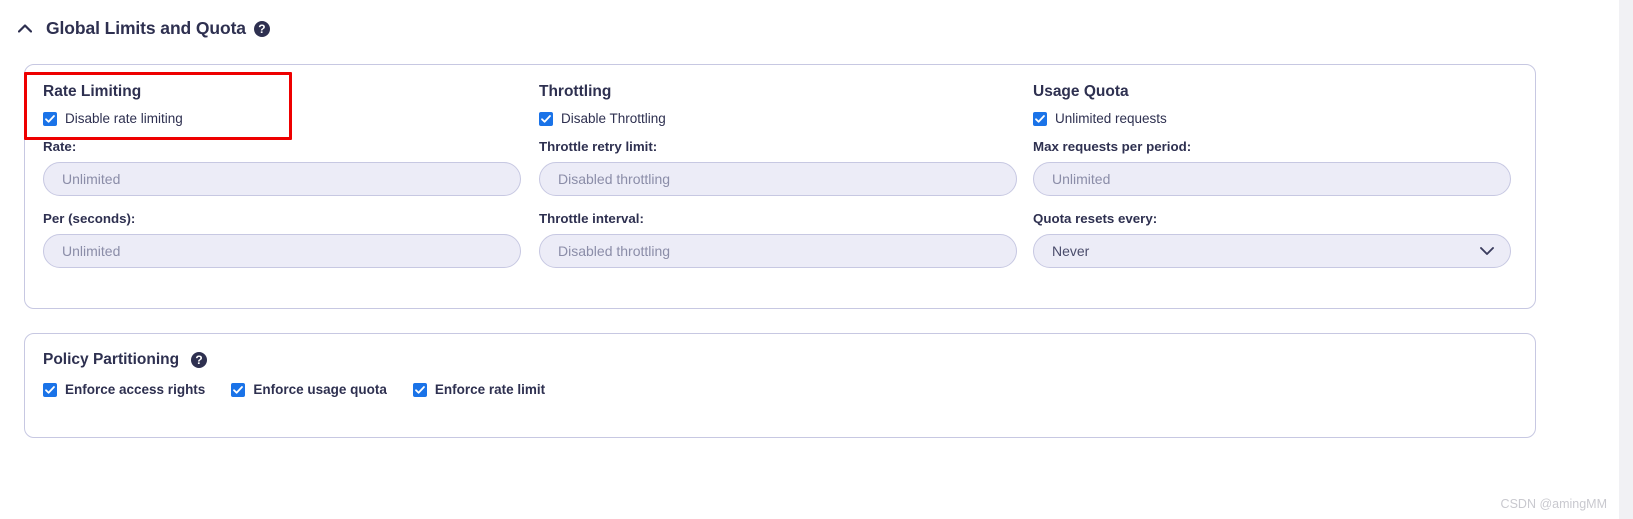  Describe the element at coordinates (60, 146) in the screenshot. I see `rate-field-label: Rate:` at that location.